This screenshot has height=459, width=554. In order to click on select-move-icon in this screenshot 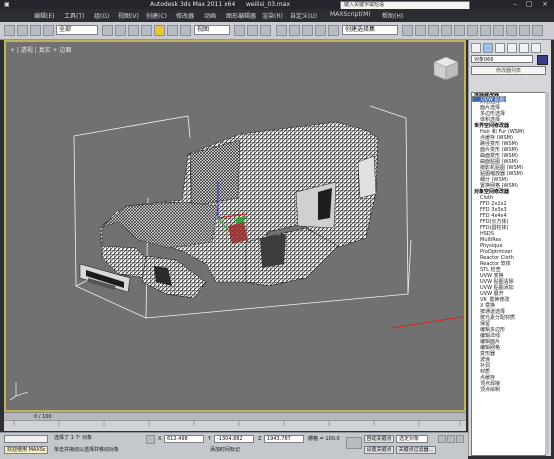, I will do `click(159, 30)`.